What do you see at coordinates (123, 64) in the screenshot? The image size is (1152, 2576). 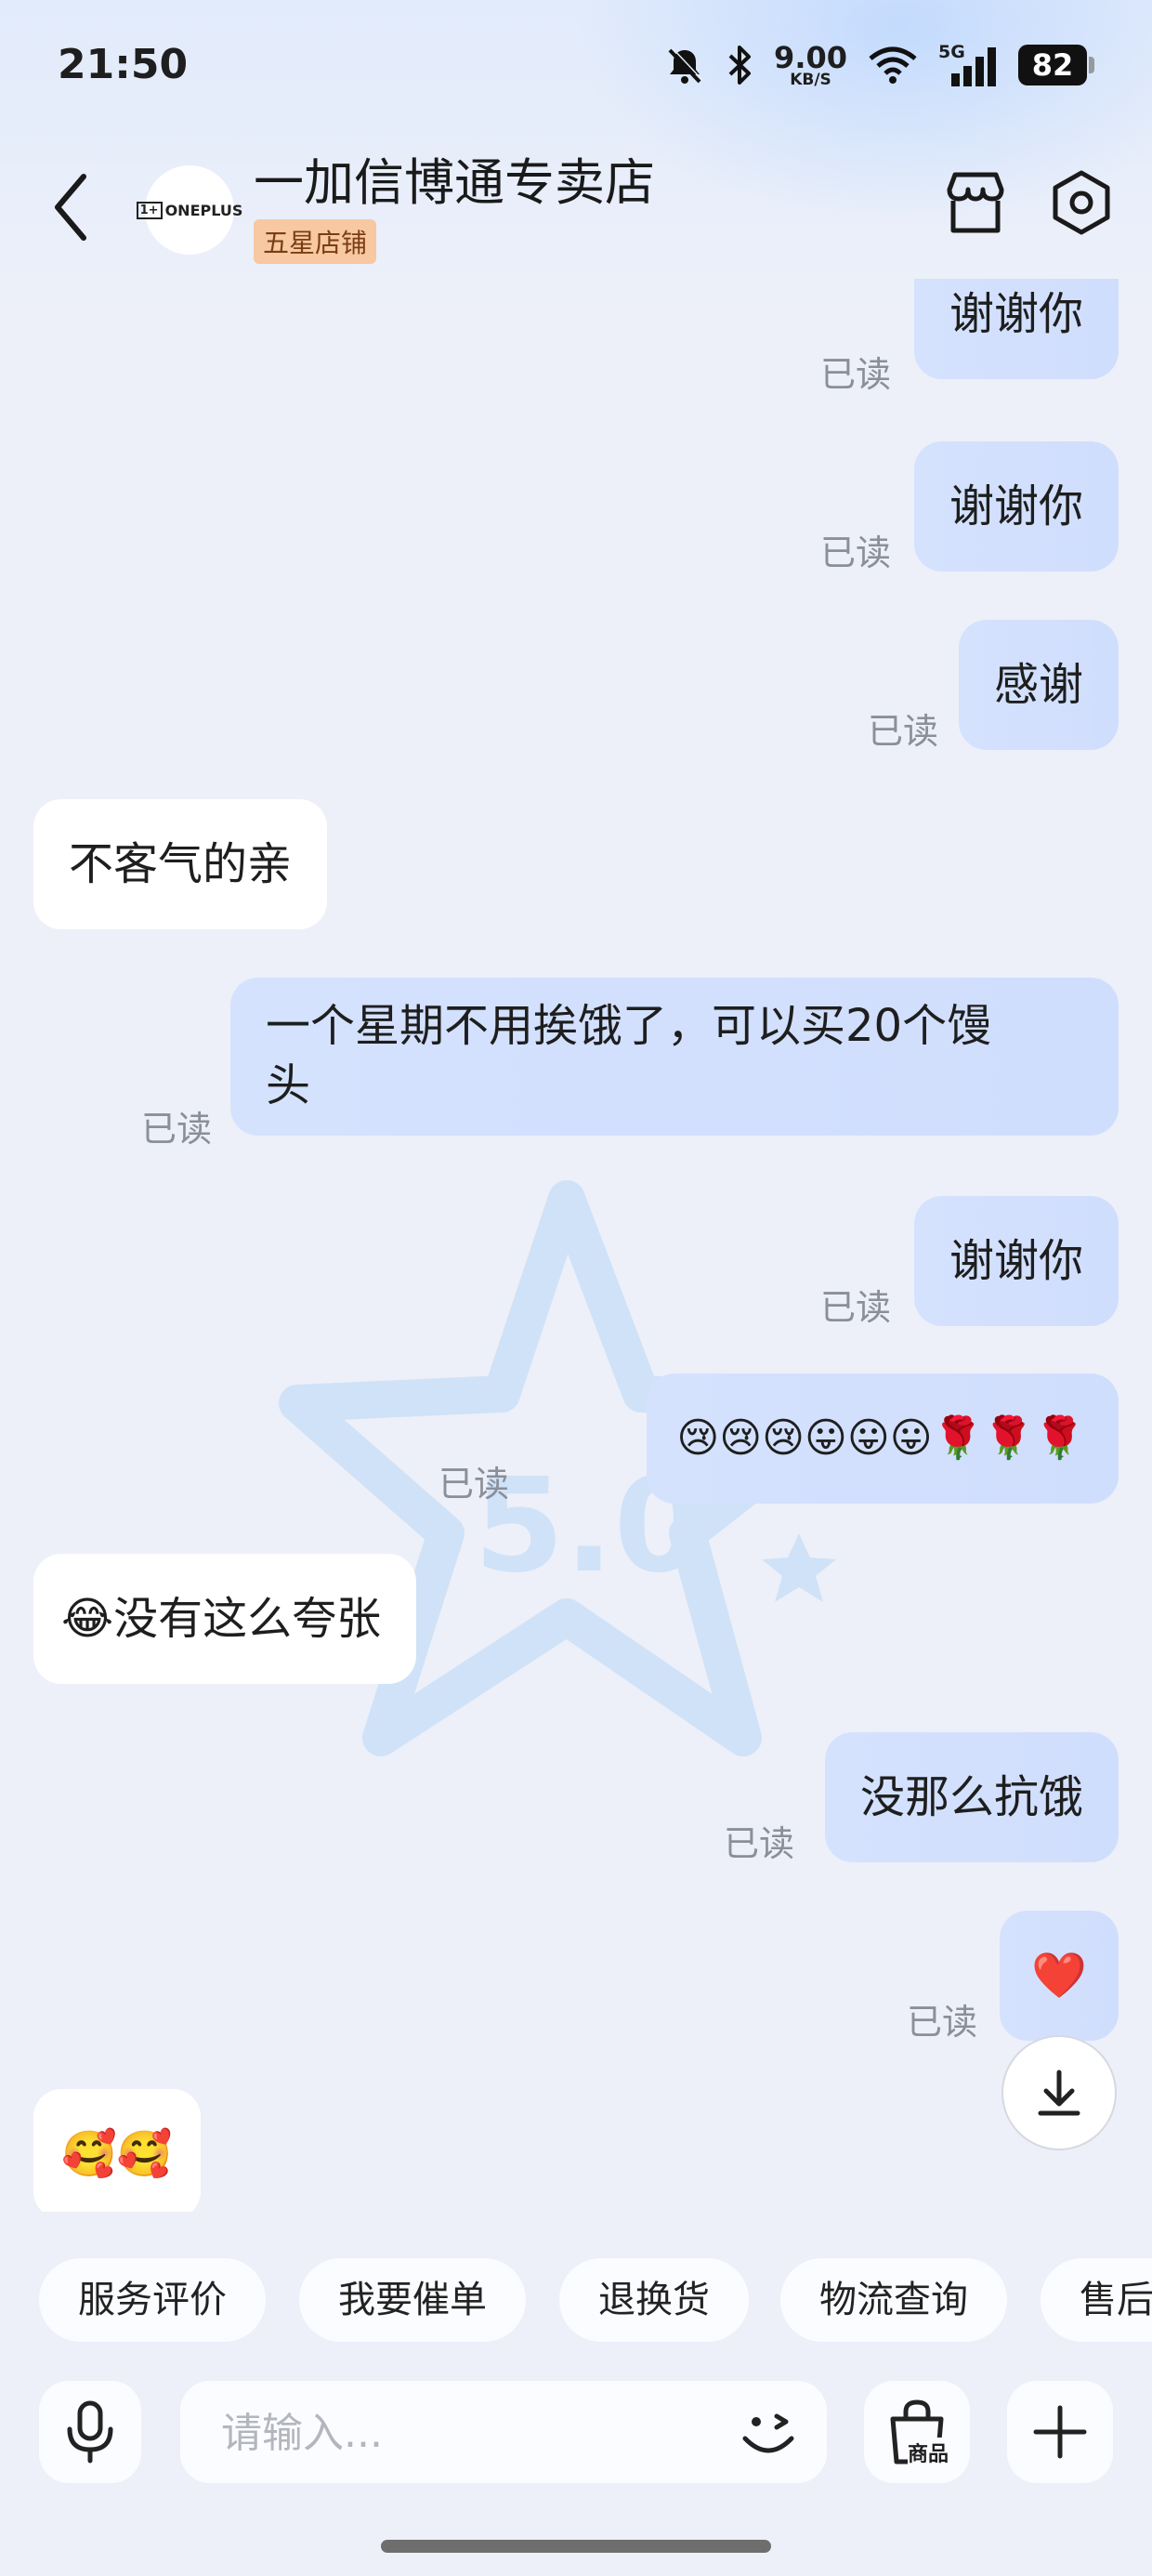 I see `status-time: 21:50` at bounding box center [123, 64].